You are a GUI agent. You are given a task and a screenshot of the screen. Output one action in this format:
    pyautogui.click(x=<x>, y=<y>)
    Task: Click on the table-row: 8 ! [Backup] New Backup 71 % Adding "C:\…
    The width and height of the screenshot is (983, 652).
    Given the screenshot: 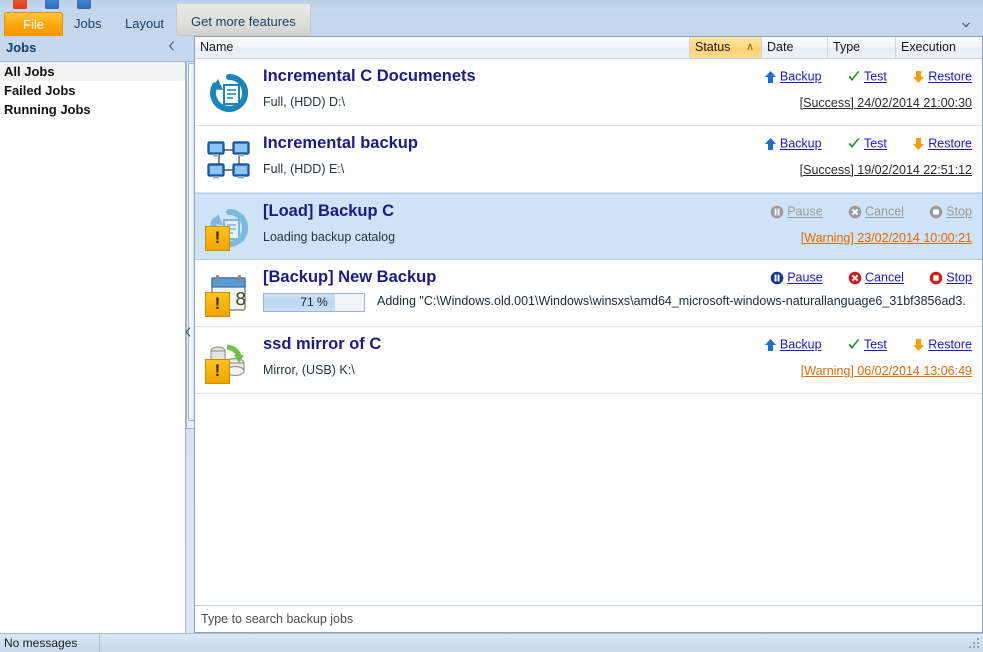 What is the action you would take?
    pyautogui.click(x=588, y=293)
    